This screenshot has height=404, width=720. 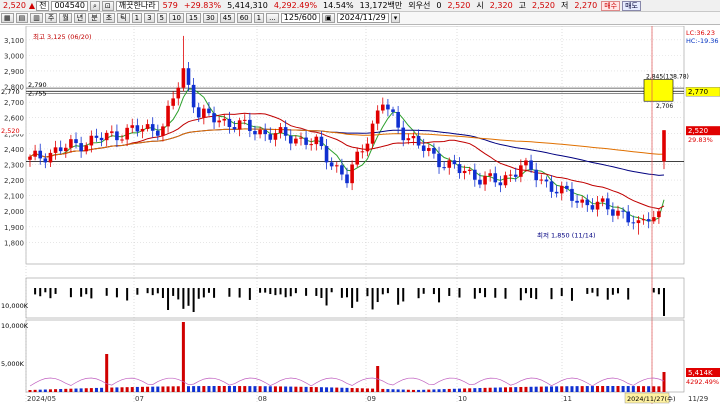 What do you see at coordinates (501, 5) in the screenshot?
I see `open-value: 2,320` at bounding box center [501, 5].